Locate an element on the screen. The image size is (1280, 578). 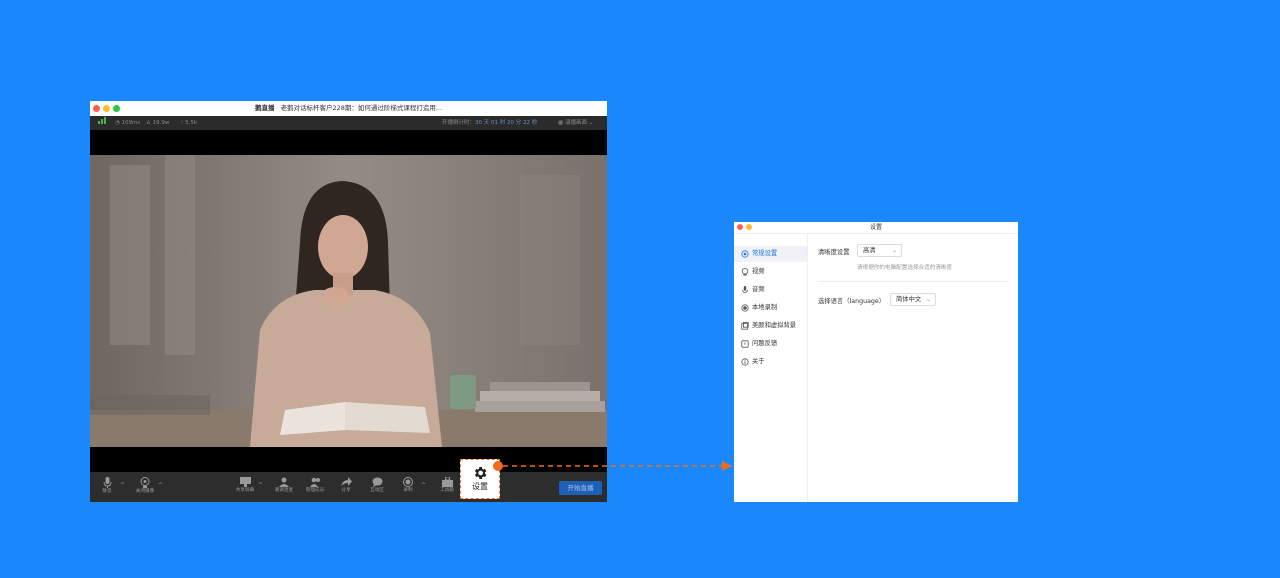
language-value: 简体中文 is located at coordinates (909, 299).